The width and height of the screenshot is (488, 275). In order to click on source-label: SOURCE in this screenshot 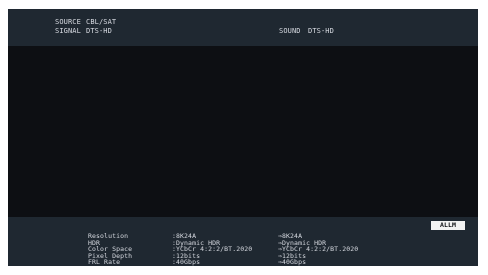, I will do `click(68, 22)`.